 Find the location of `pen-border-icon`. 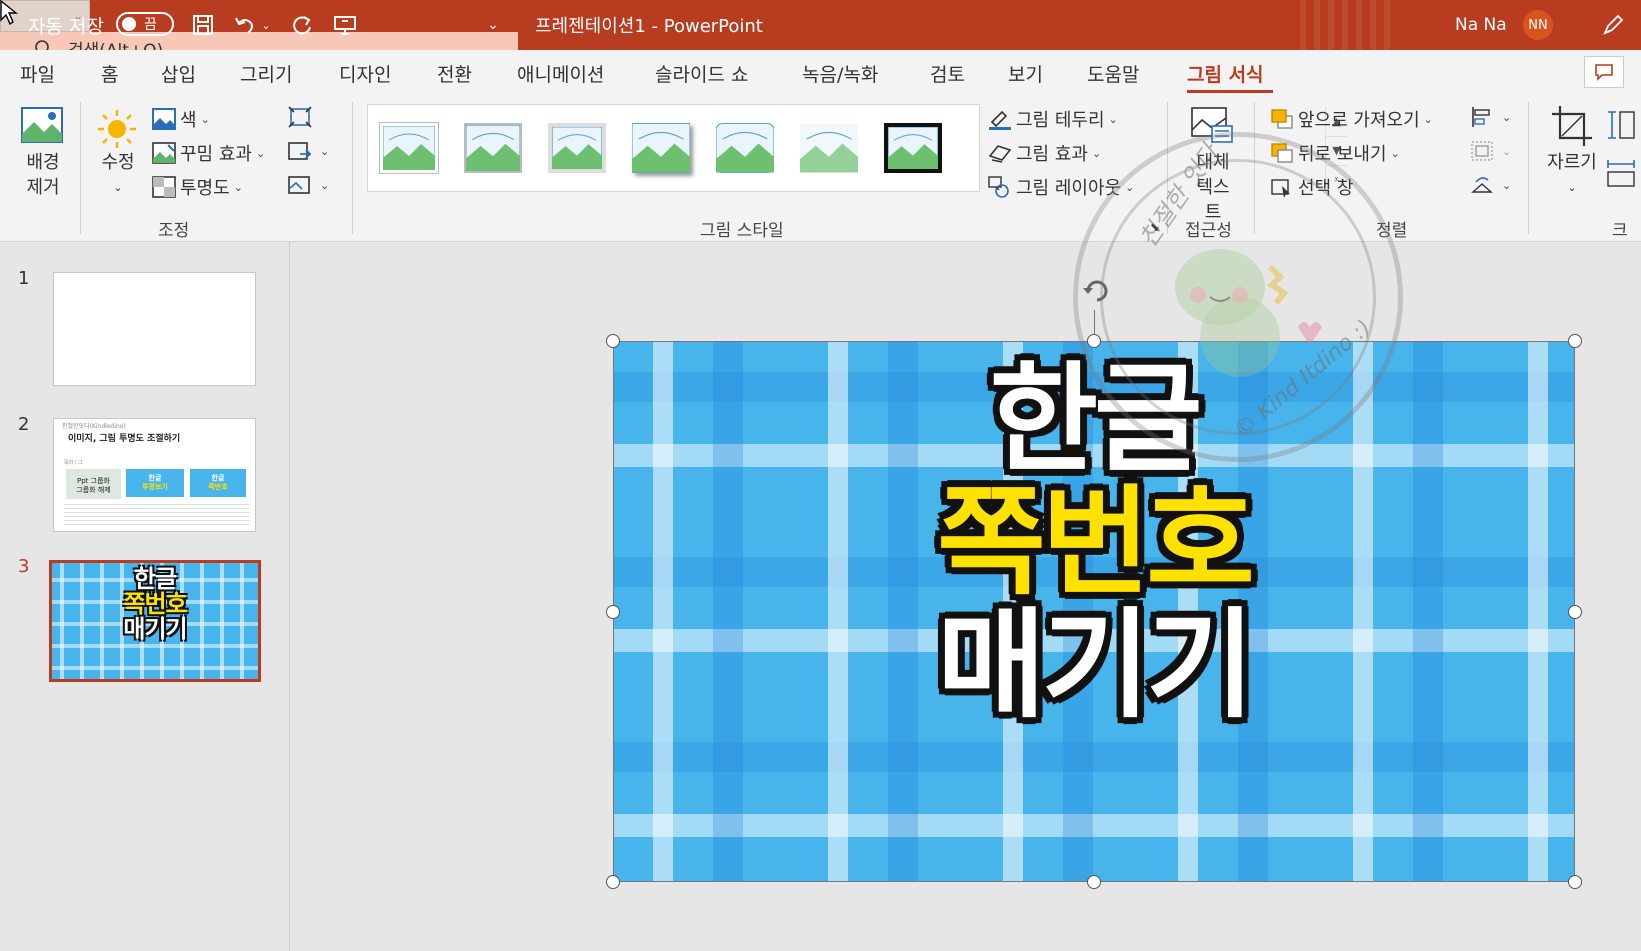

pen-border-icon is located at coordinates (1000, 120).